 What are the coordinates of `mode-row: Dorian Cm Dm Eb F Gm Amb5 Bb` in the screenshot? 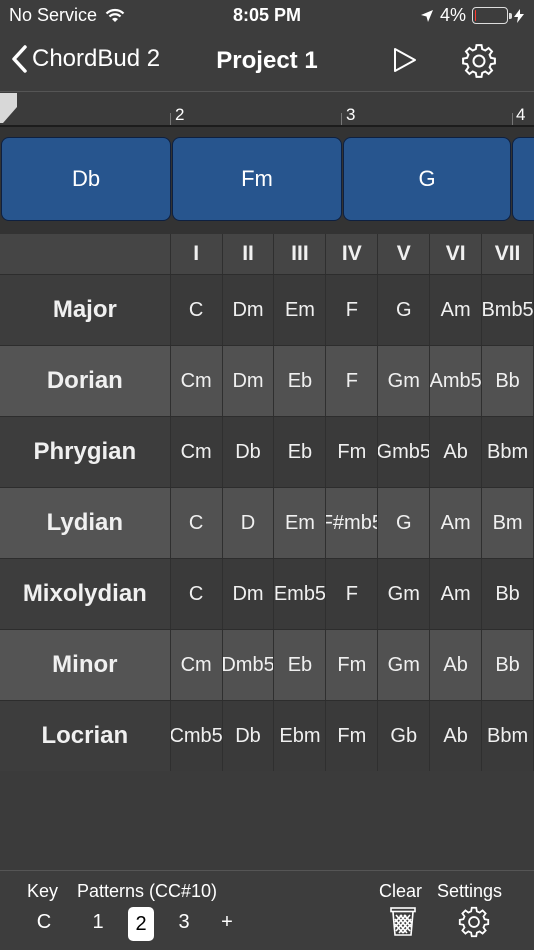 It's located at (267, 380).